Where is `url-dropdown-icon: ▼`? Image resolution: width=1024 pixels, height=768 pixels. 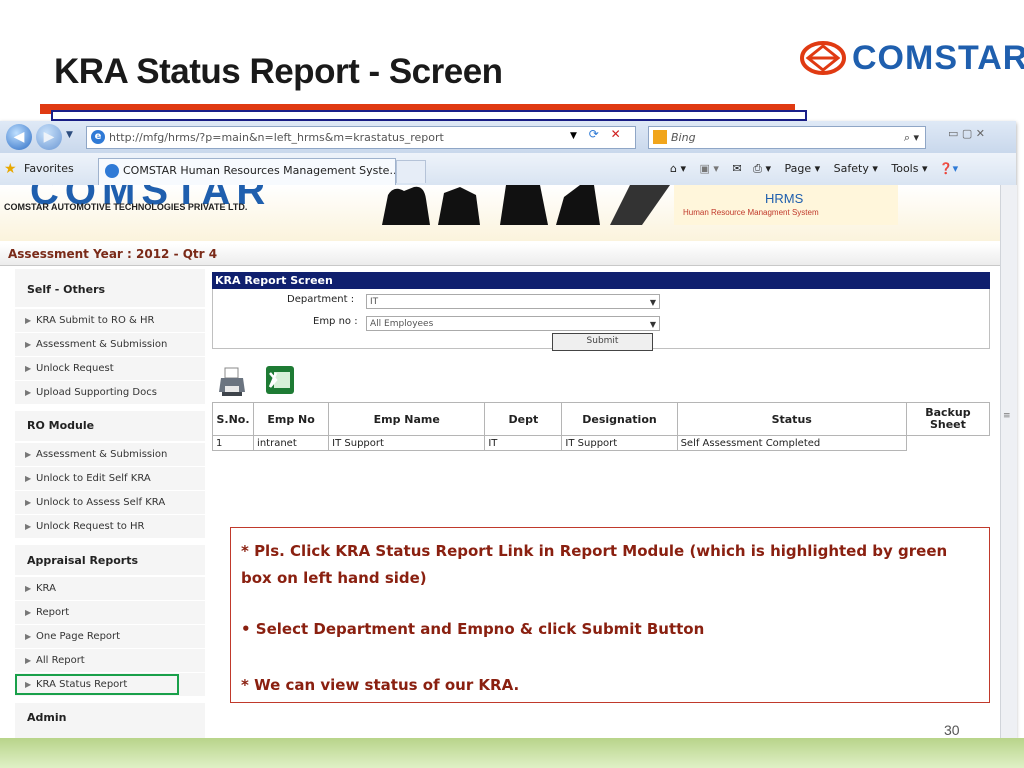 url-dropdown-icon: ▼ is located at coordinates (573, 136).